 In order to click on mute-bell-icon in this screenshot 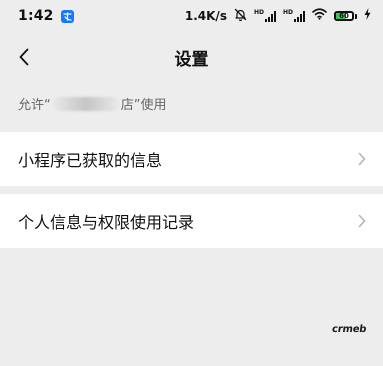, I will do `click(240, 16)`.